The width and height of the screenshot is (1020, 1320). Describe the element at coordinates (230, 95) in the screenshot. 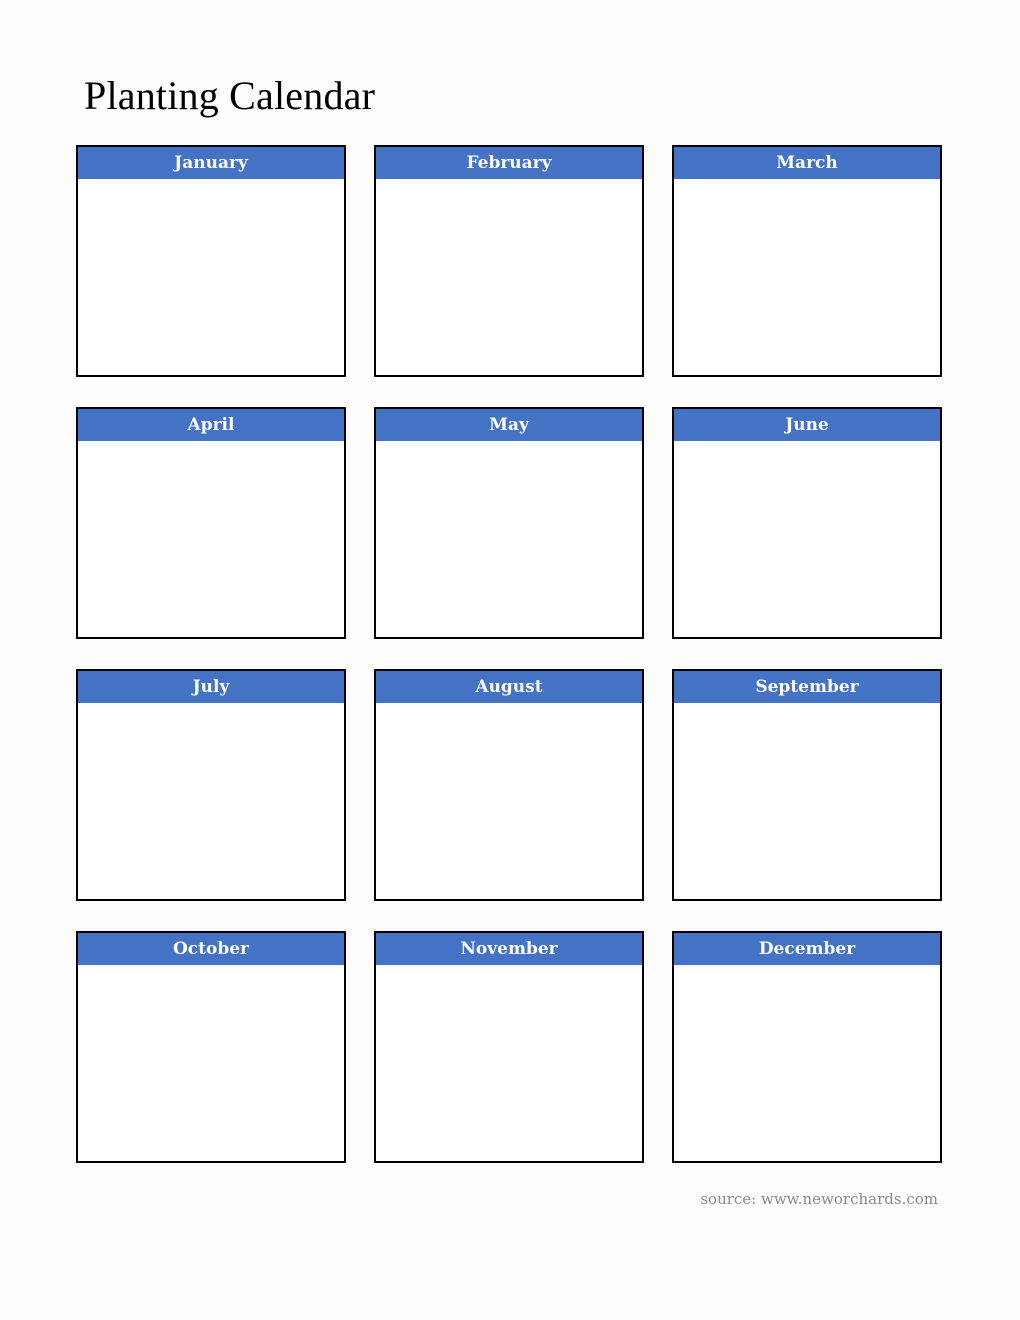

I see `page-title: Planting Calendar` at that location.